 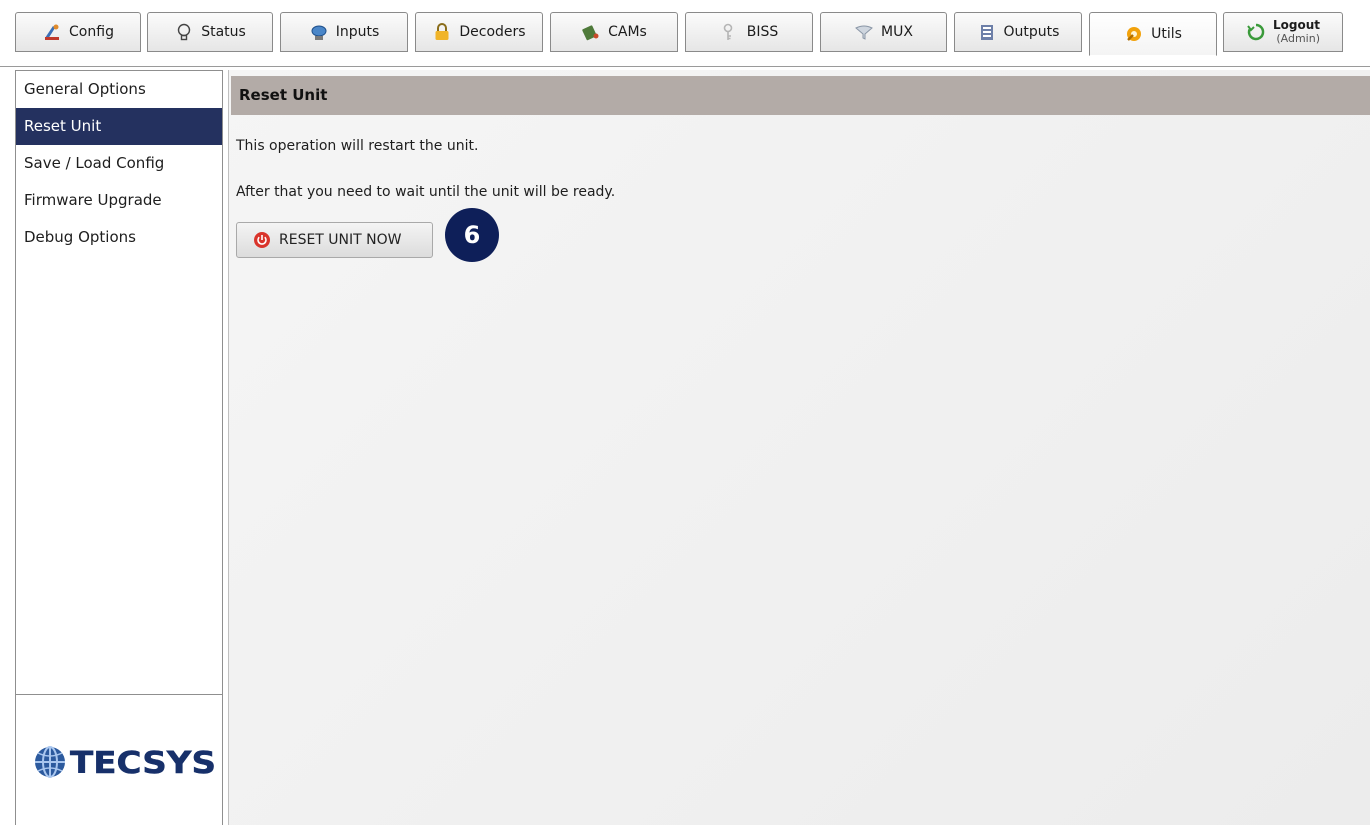 I want to click on sidebar-item-save-load-config: Save / Load Config, so click(x=119, y=163).